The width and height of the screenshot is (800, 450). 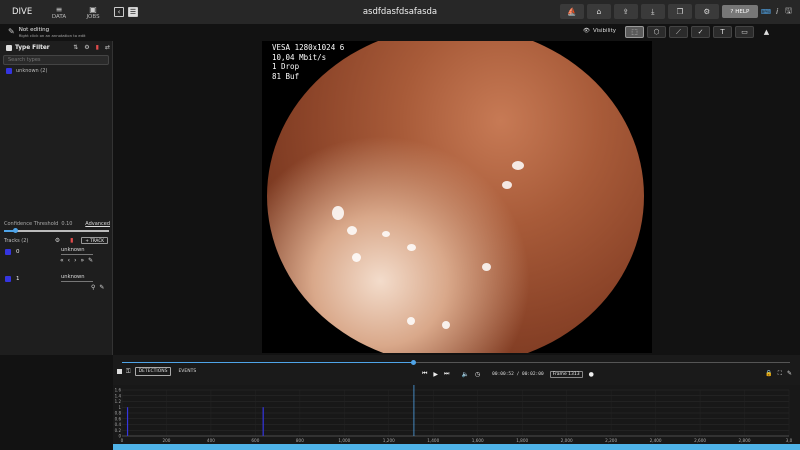 I want to click on sidebar-toggle-button: ☰, so click(x=133, y=12).